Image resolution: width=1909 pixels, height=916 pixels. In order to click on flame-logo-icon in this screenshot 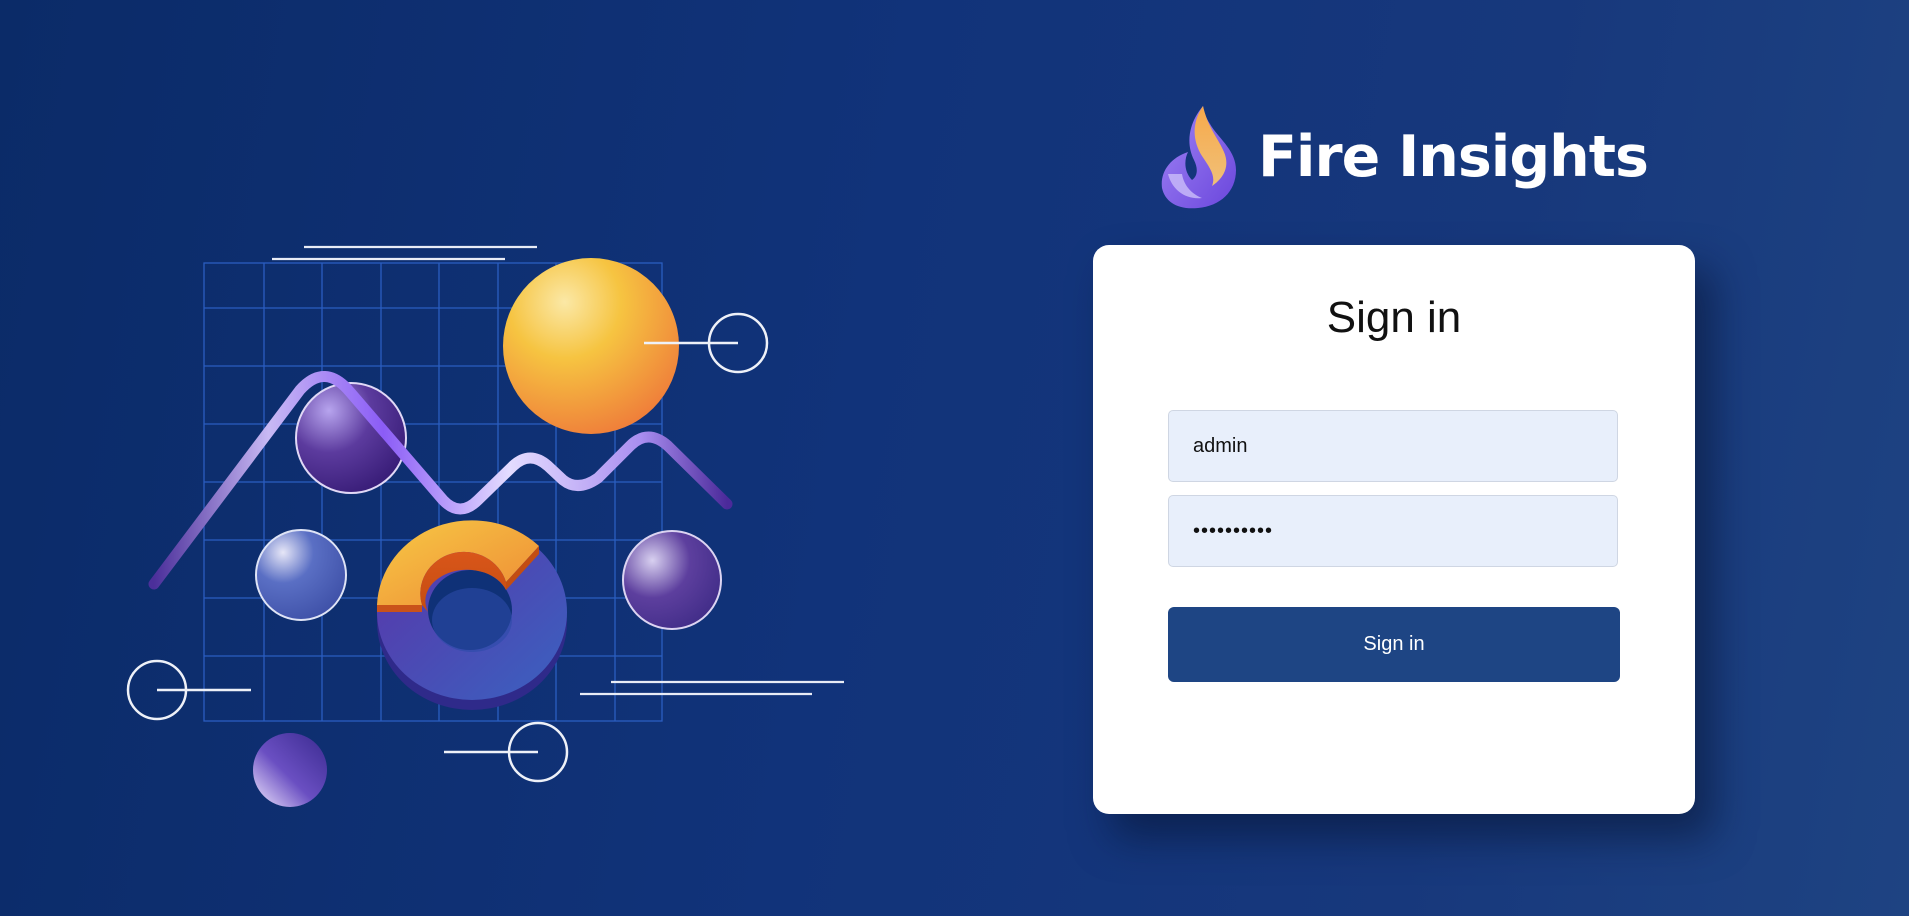, I will do `click(1198, 157)`.